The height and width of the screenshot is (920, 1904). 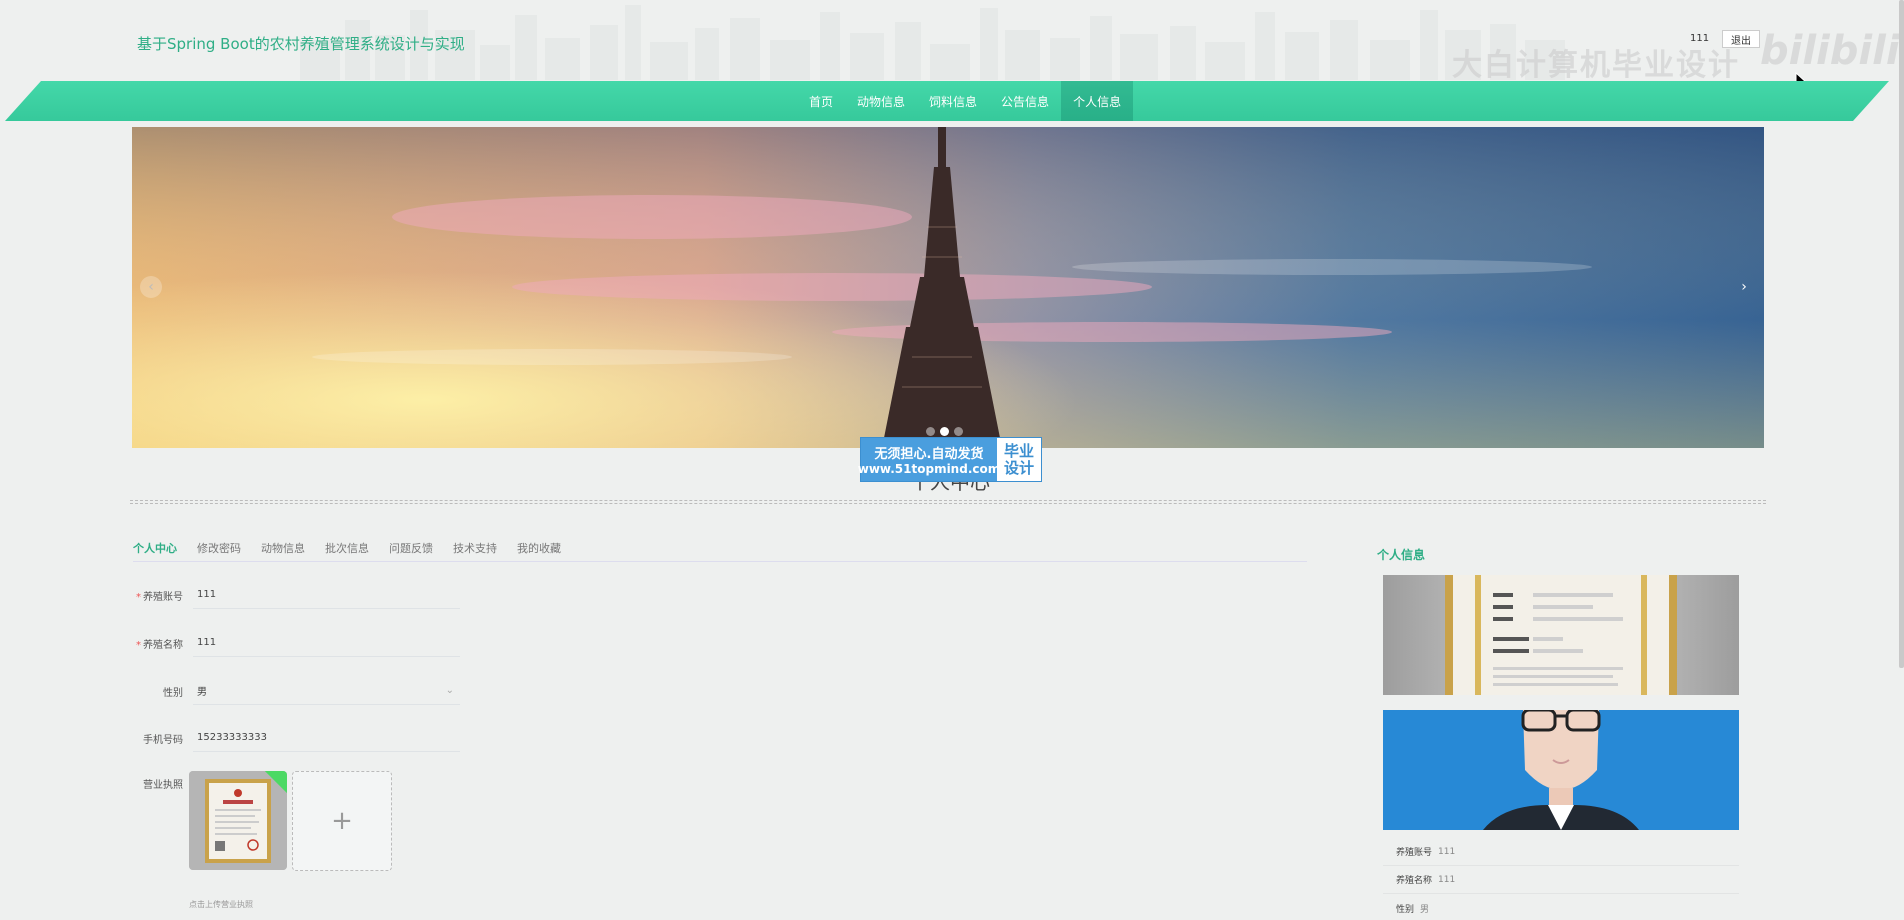 What do you see at coordinates (449, 690) in the screenshot?
I see `chevron-down-icon: ⌄` at bounding box center [449, 690].